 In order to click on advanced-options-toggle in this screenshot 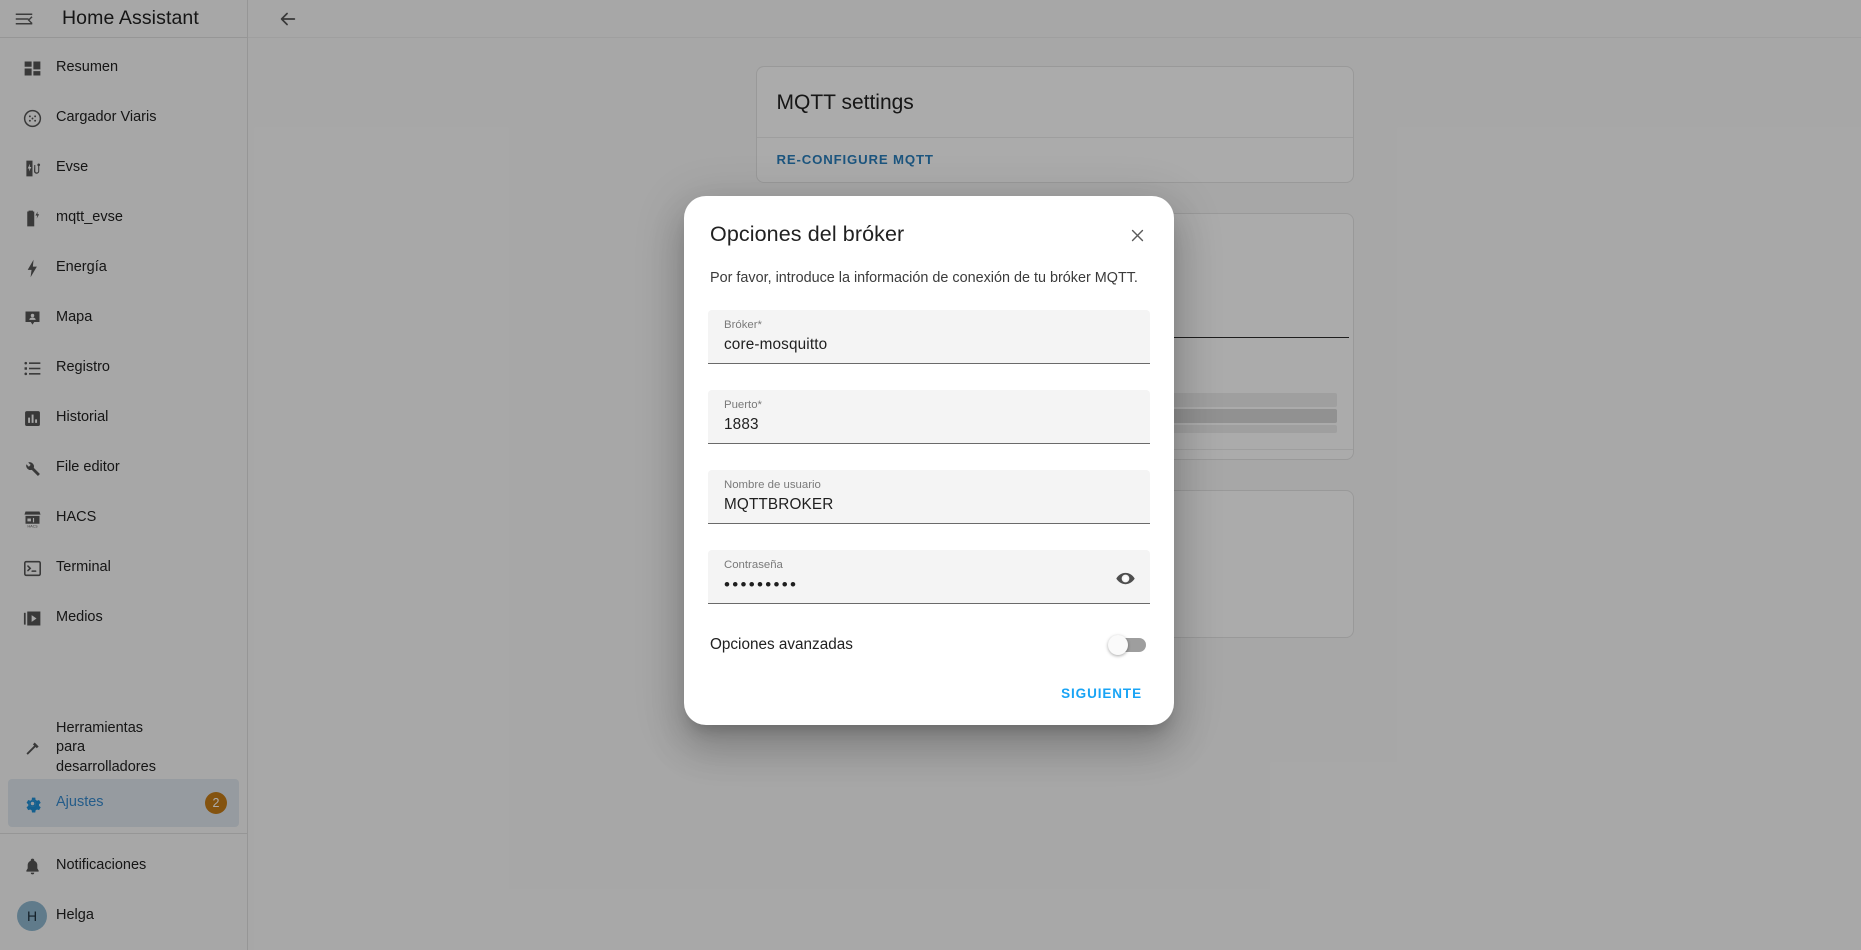, I will do `click(1127, 645)`.